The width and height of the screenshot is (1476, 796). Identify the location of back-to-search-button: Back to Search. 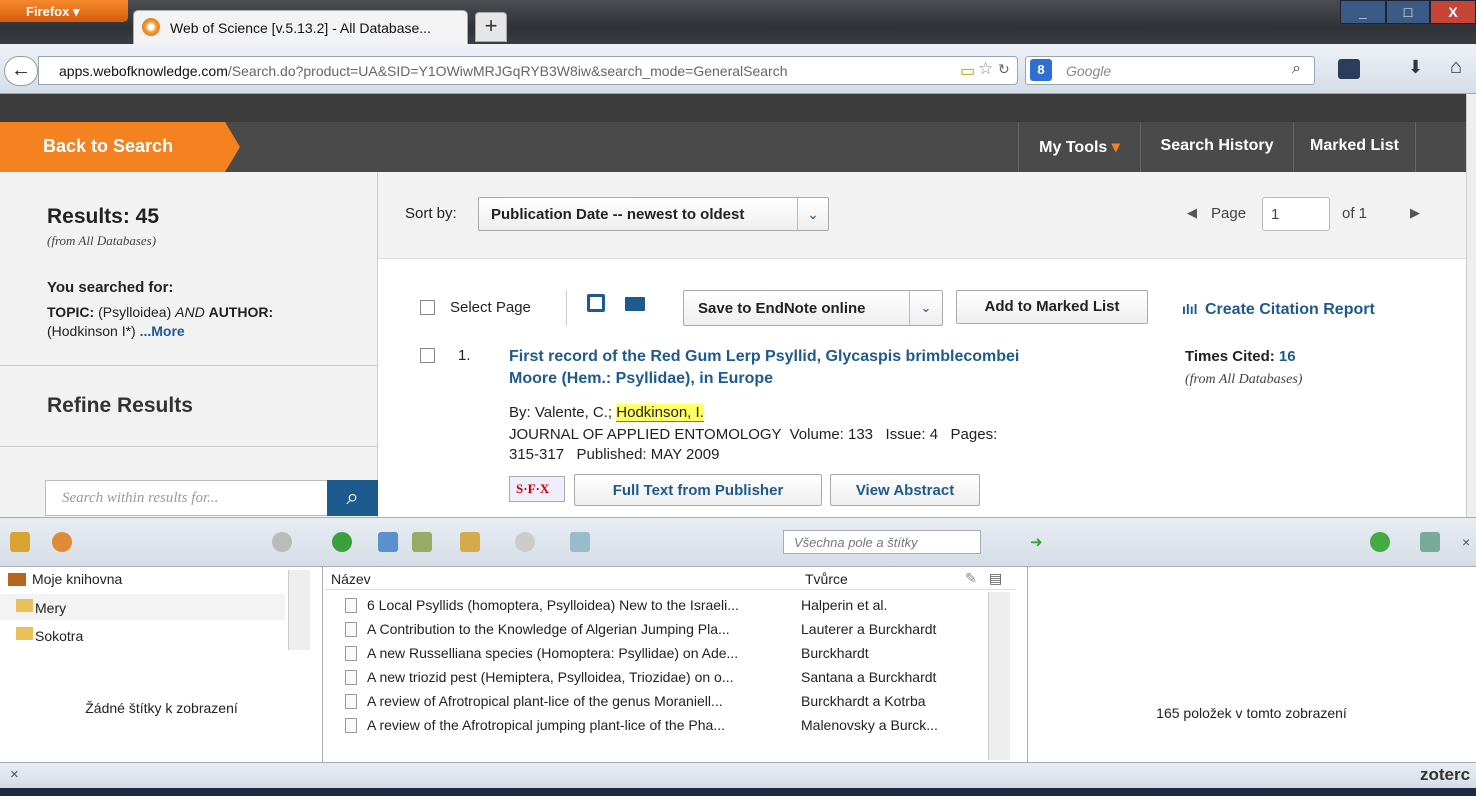
(120, 147).